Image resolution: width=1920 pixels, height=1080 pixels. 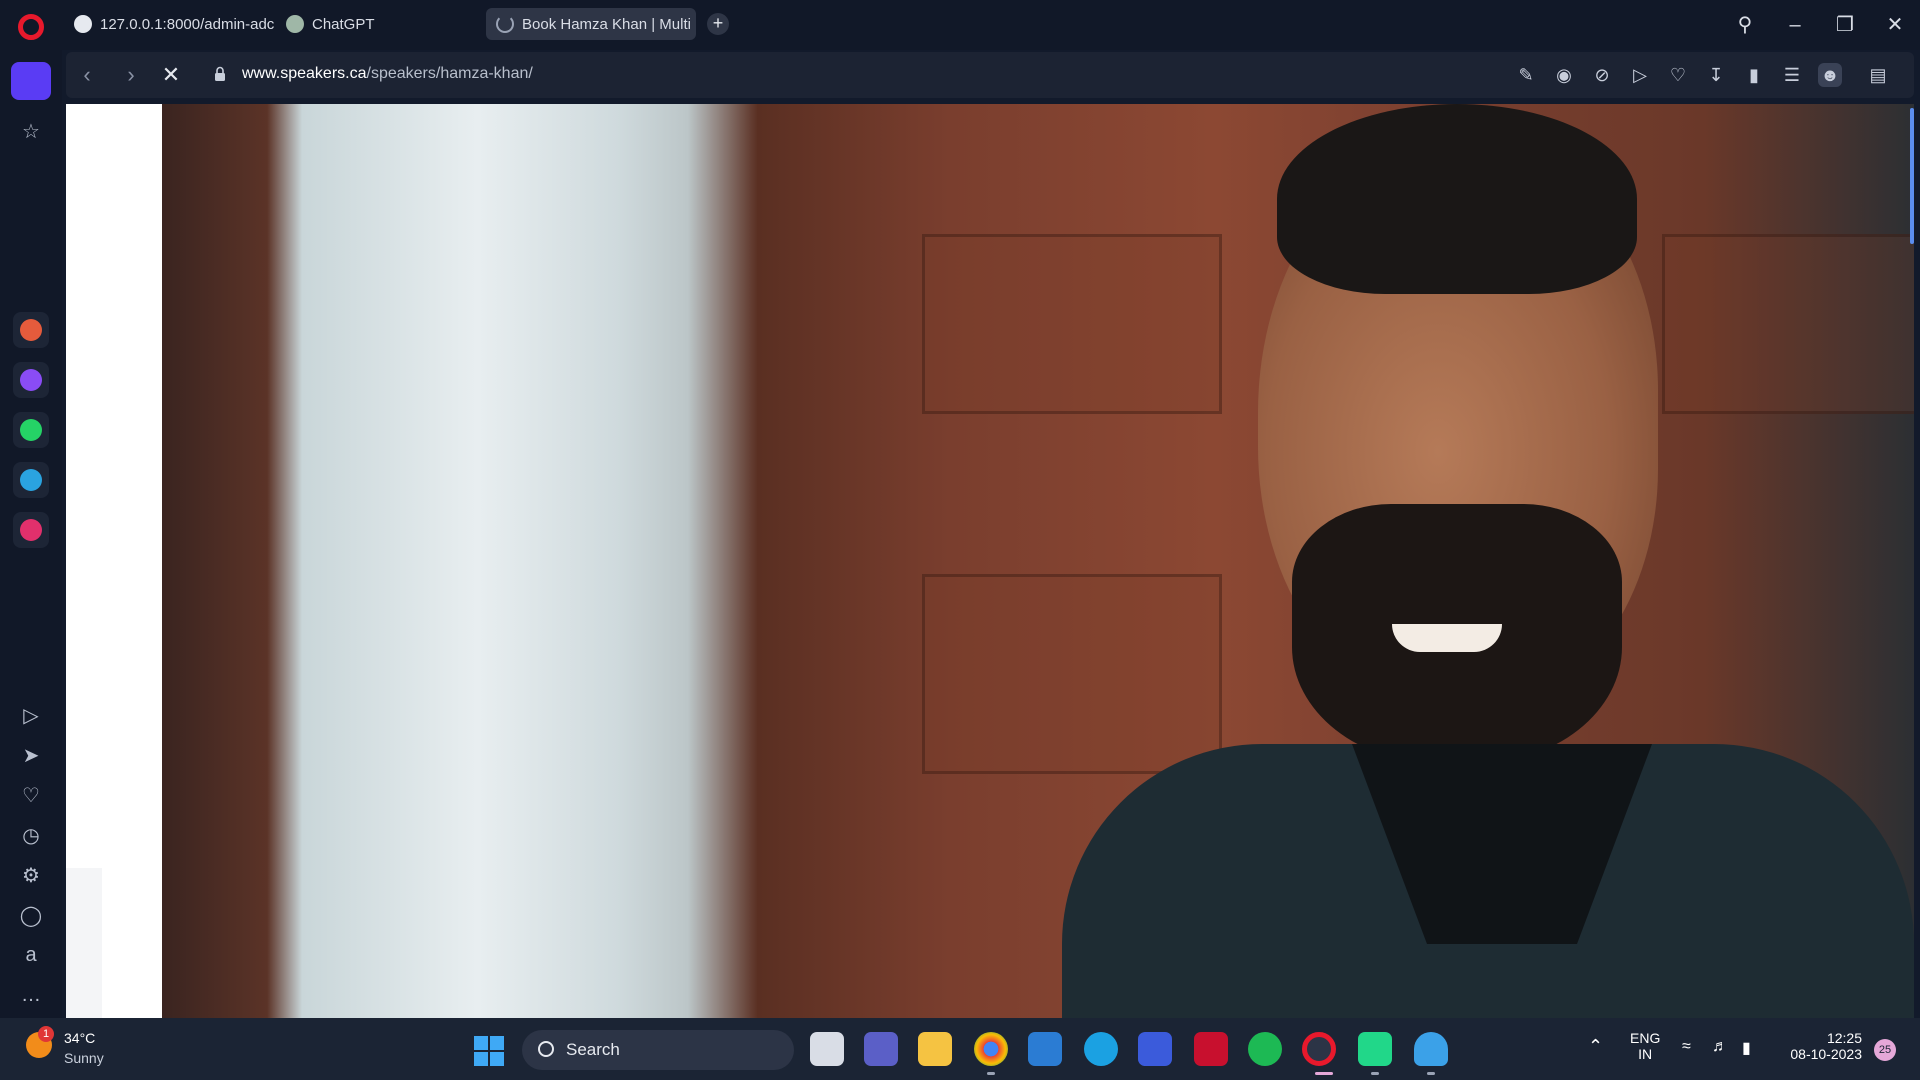 I want to click on messenger-icon, so click(x=31, y=380).